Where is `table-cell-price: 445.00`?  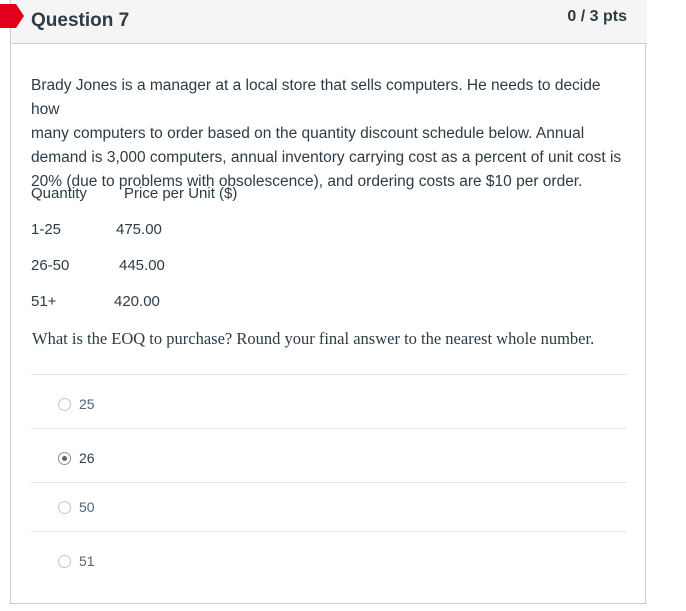
table-cell-price: 445.00 is located at coordinates (142, 265).